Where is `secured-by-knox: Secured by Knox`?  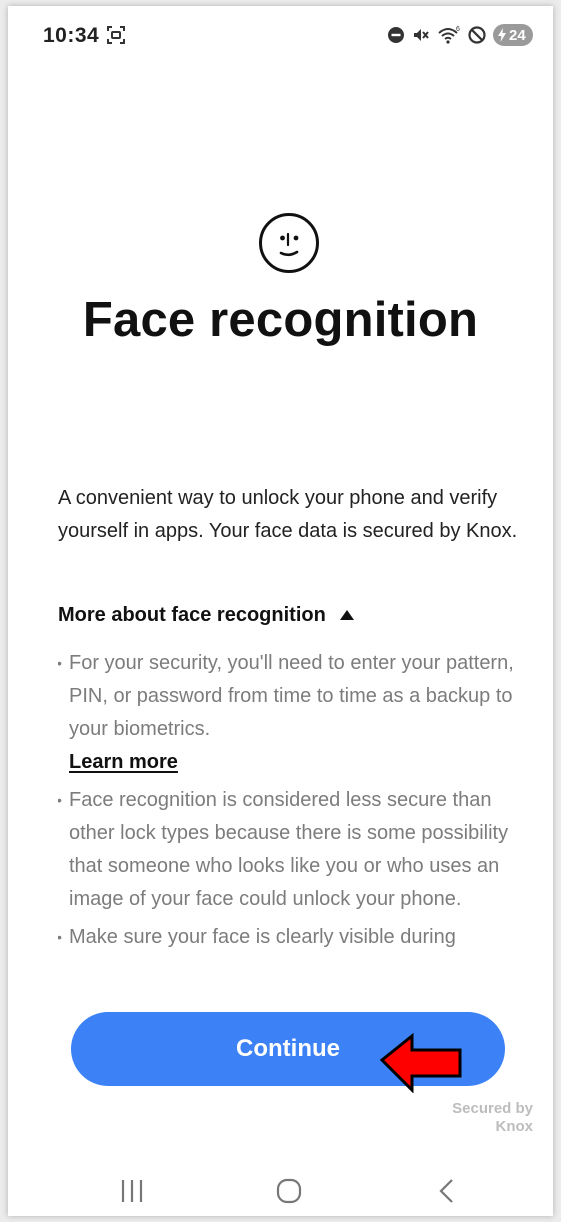
secured-by-knox: Secured by Knox is located at coordinates (492, 1118).